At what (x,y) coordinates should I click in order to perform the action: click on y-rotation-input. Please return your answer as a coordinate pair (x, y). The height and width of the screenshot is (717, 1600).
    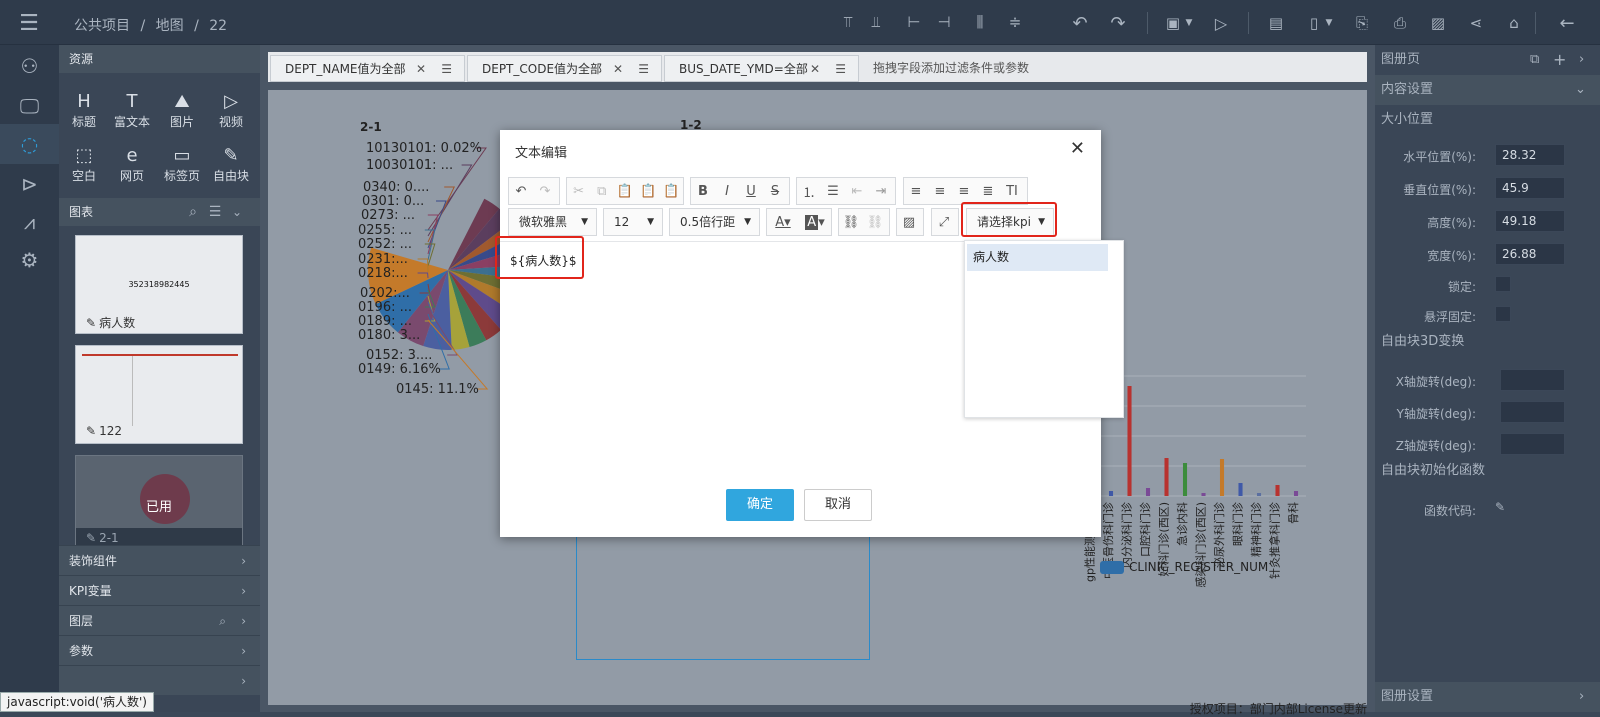
    Looking at the image, I should click on (1532, 412).